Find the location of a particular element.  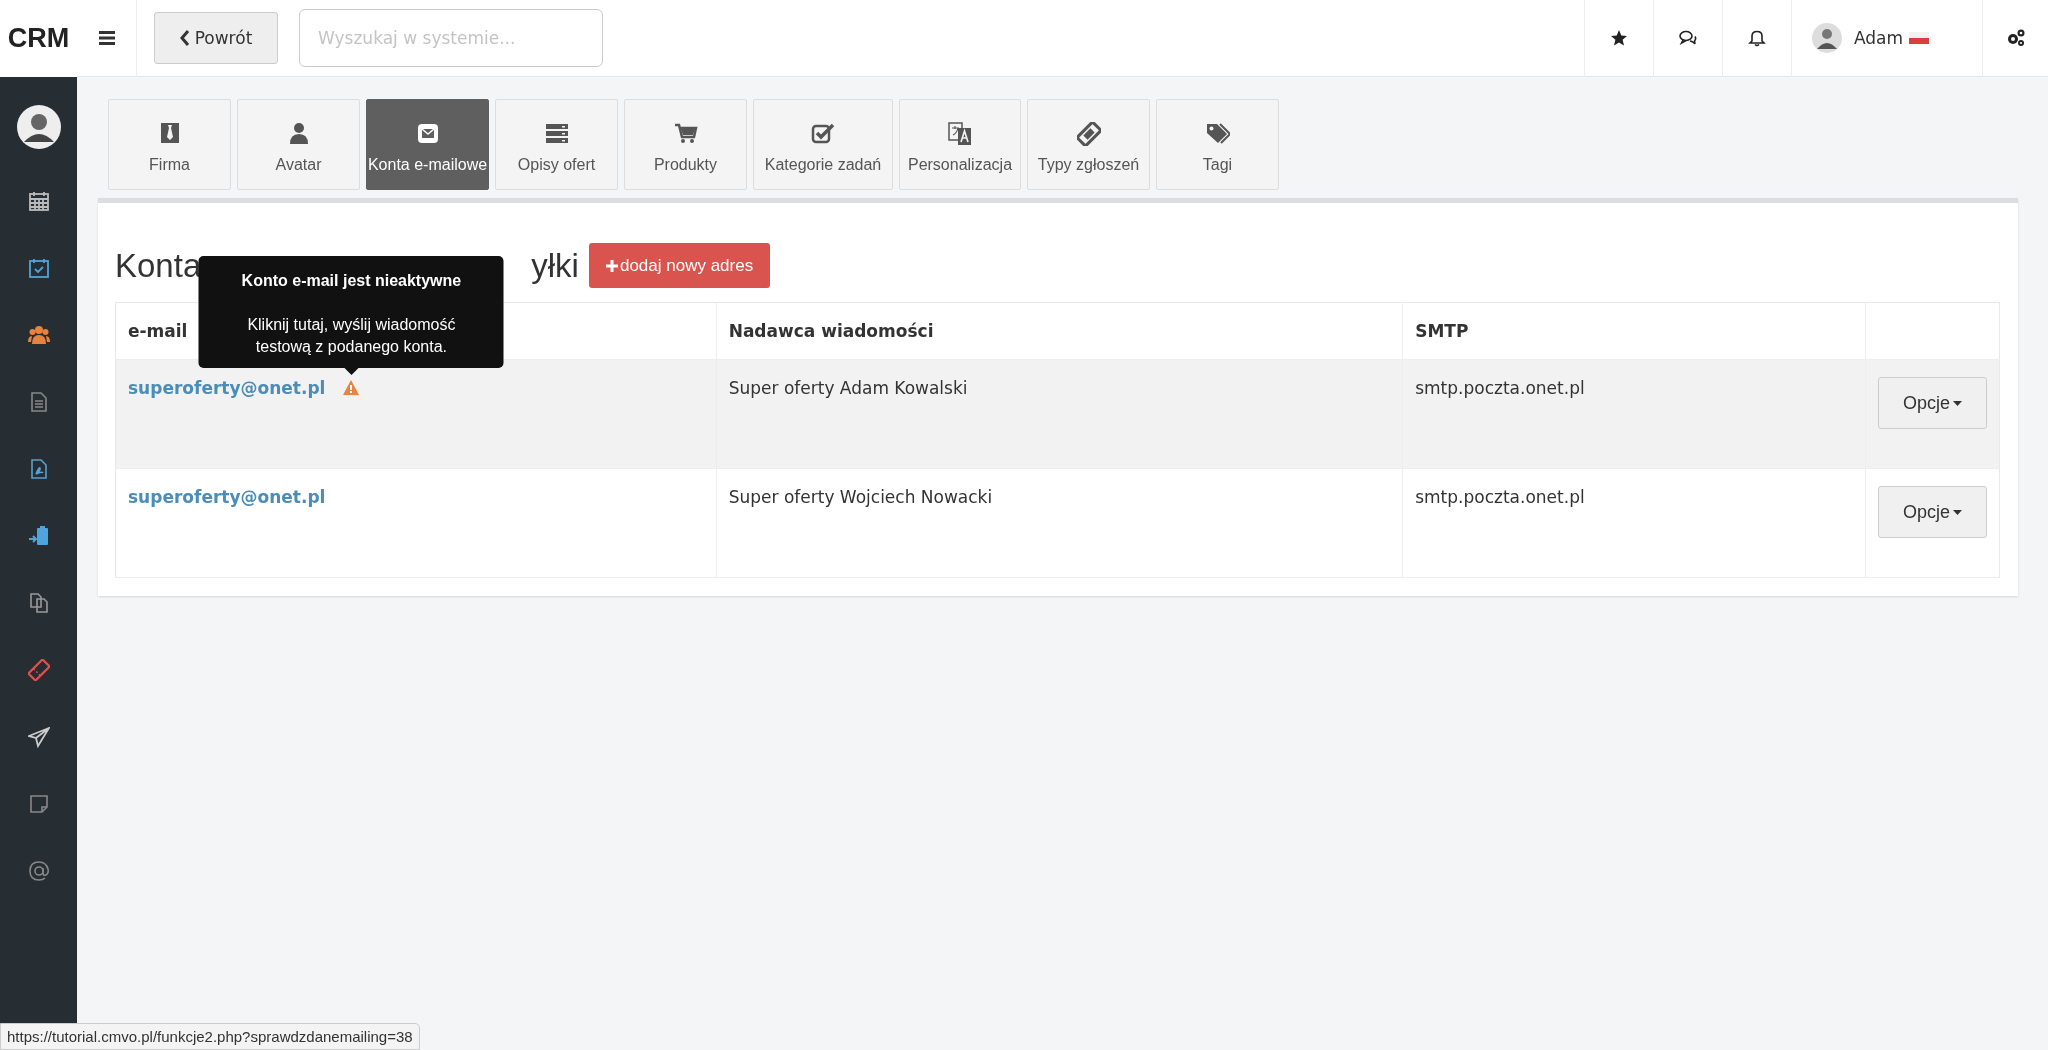

tab: Avatar is located at coordinates (298, 144).